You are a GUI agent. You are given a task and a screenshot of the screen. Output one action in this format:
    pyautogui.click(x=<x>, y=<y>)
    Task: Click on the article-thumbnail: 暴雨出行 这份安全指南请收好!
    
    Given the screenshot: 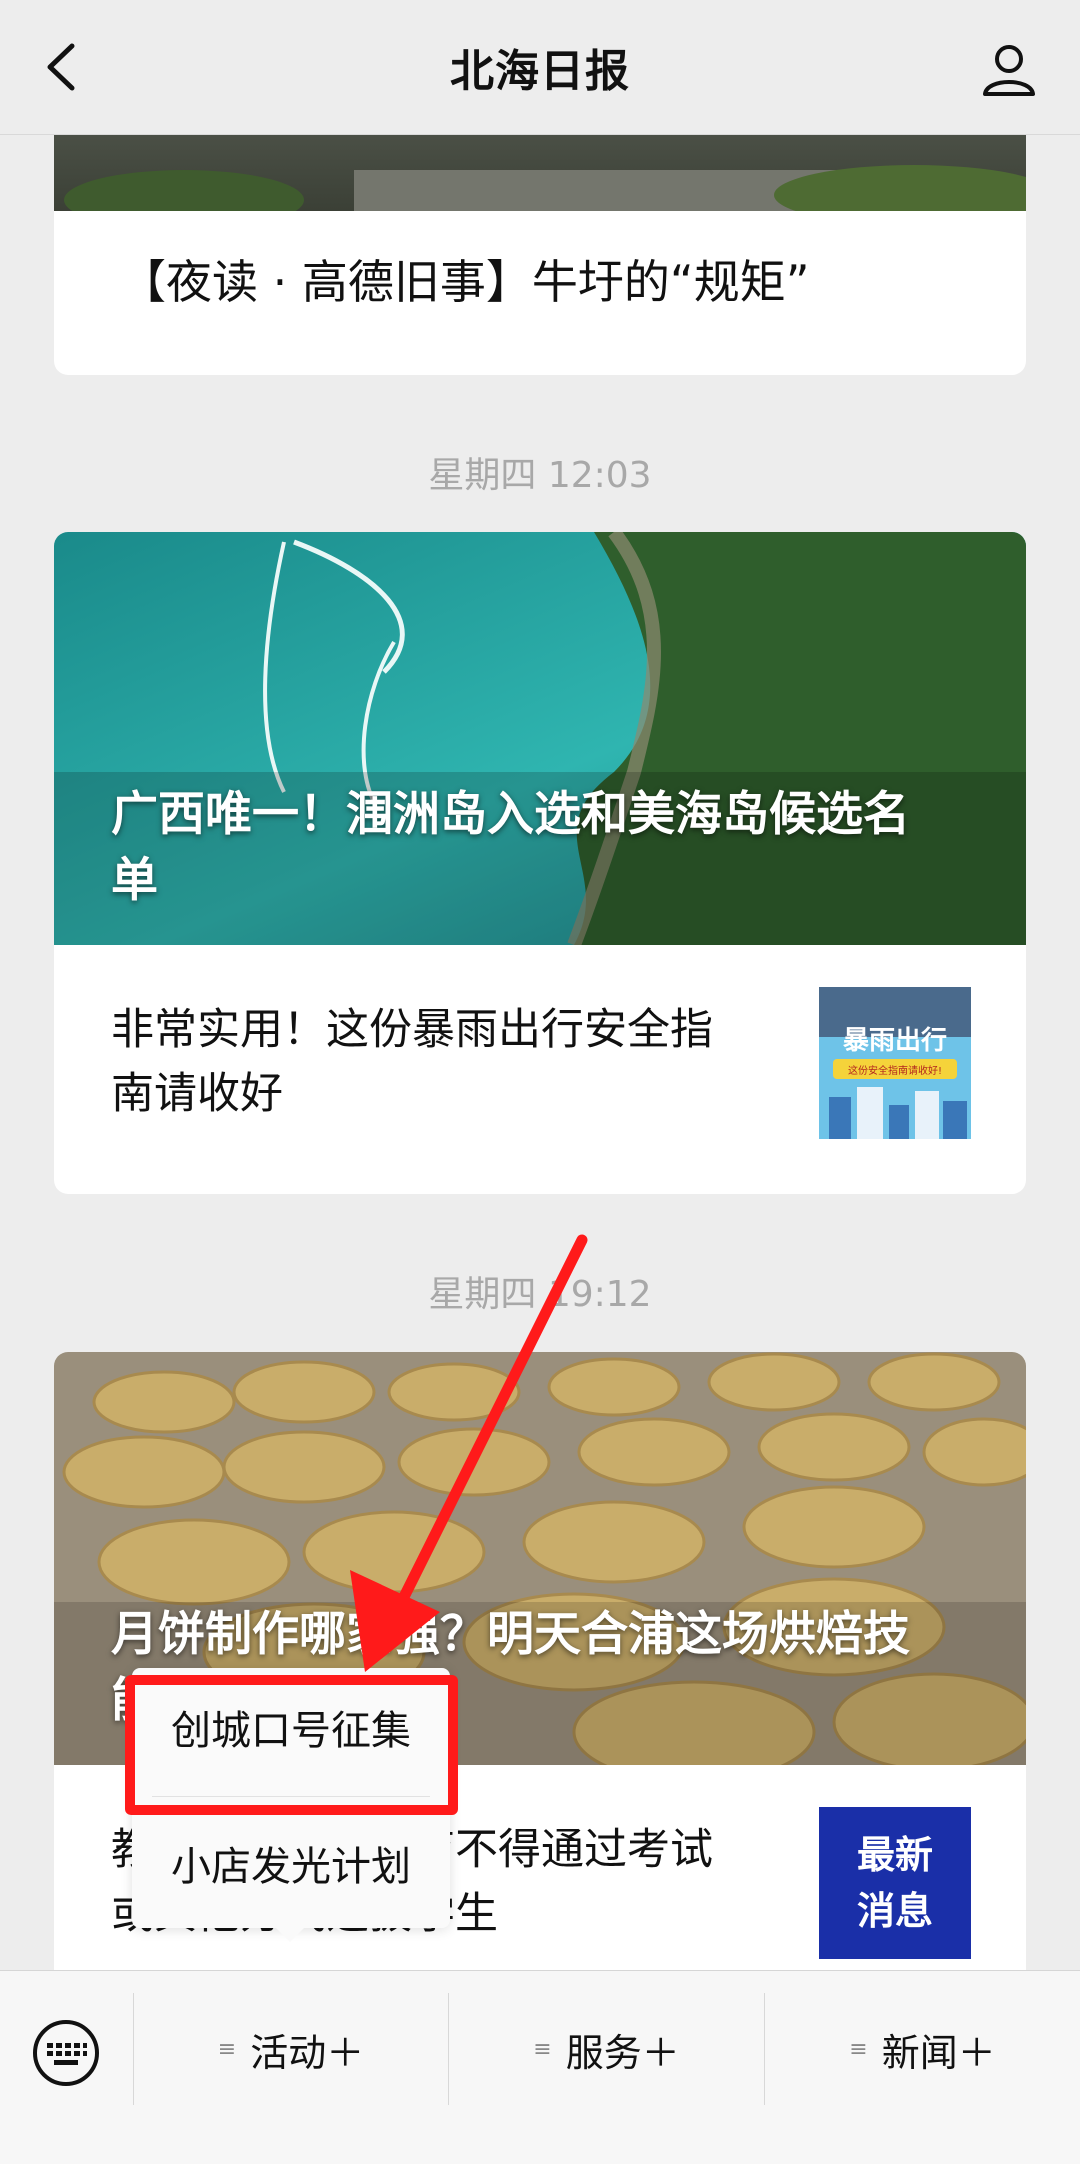 What is the action you would take?
    pyautogui.click(x=895, y=1063)
    